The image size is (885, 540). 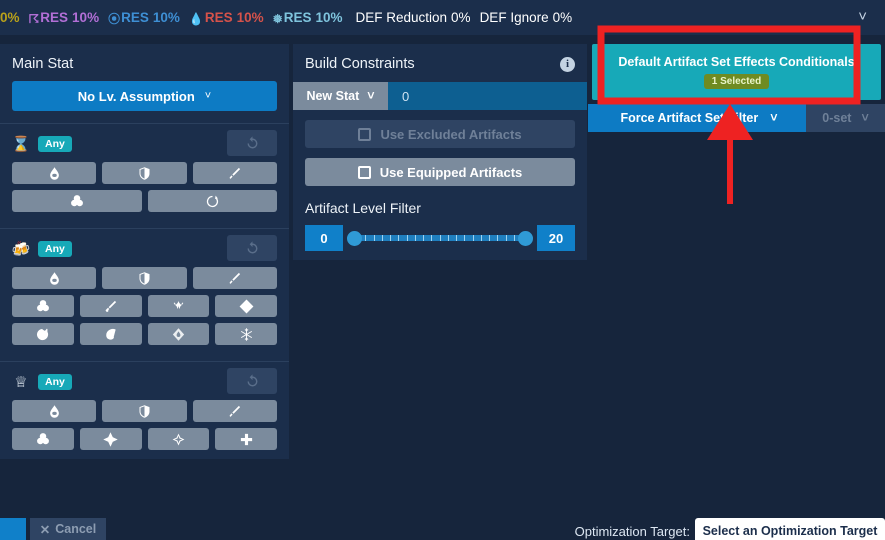 I want to click on slider-handle-min, so click(x=354, y=238).